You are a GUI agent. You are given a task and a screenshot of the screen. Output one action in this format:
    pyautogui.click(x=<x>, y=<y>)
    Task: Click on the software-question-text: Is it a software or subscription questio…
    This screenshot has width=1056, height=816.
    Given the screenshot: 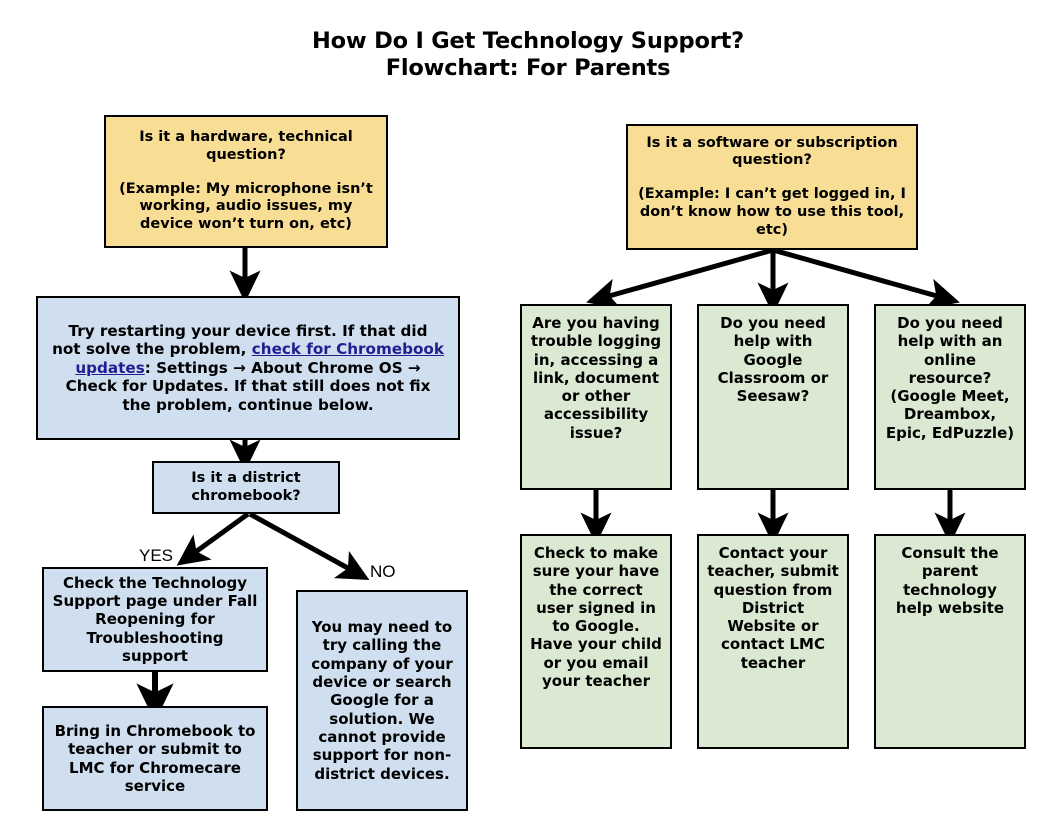 What is the action you would take?
    pyautogui.click(x=772, y=151)
    